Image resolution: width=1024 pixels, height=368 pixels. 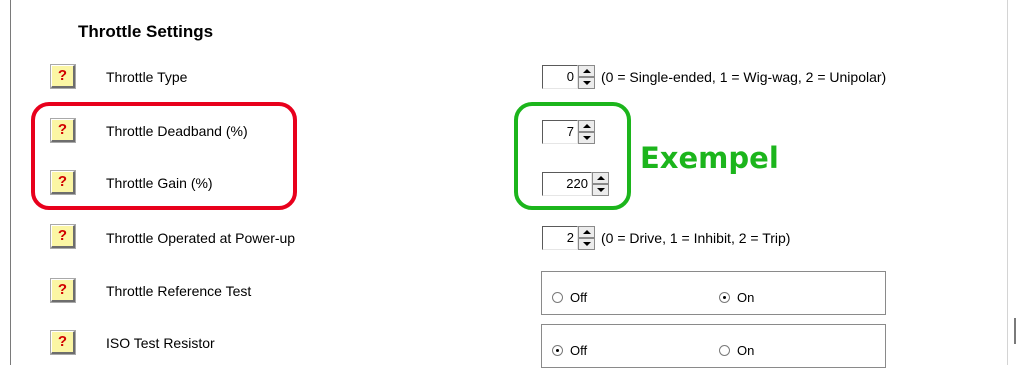 What do you see at coordinates (179, 291) in the screenshot?
I see `throttle-reference-label: Throttle Reference Test` at bounding box center [179, 291].